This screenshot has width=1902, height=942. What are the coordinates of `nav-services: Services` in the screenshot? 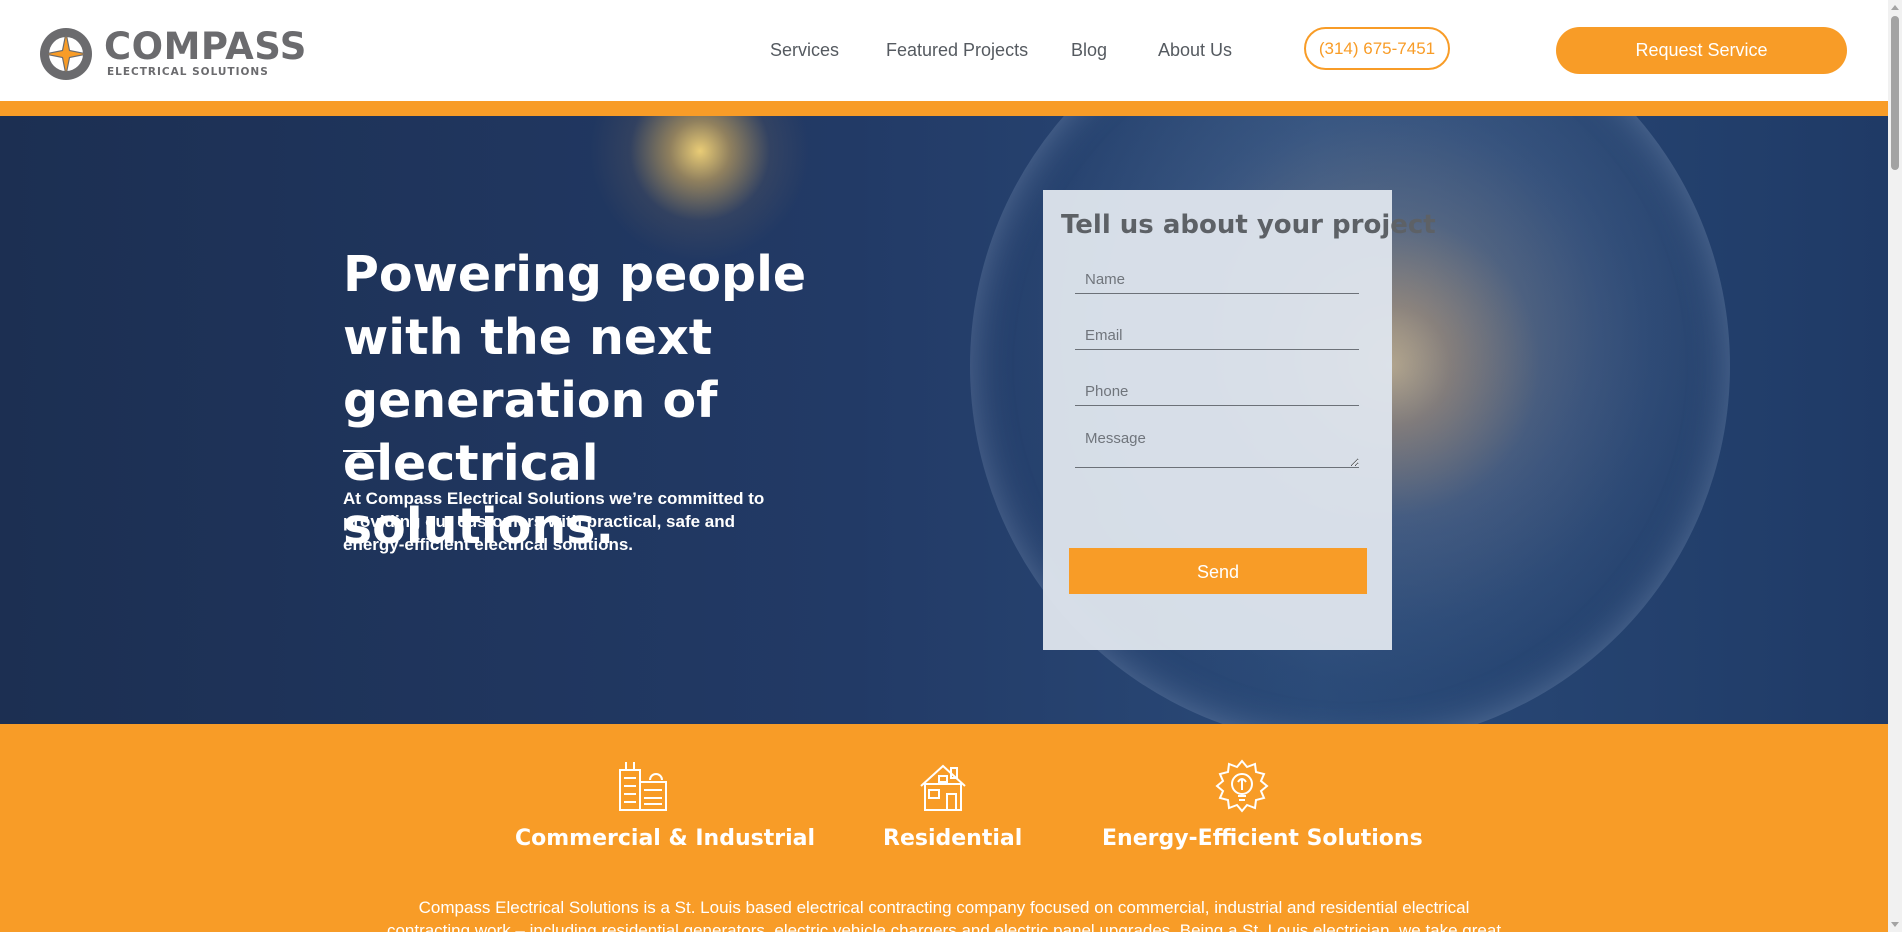 It's located at (804, 50).